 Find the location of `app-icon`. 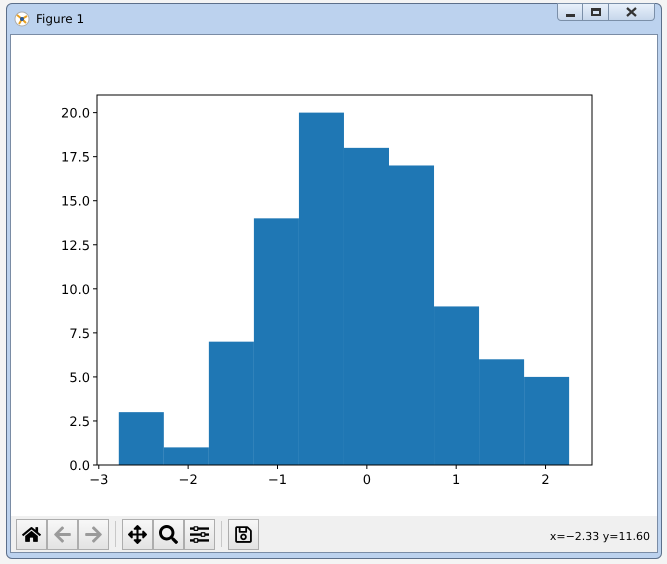

app-icon is located at coordinates (22, 19).